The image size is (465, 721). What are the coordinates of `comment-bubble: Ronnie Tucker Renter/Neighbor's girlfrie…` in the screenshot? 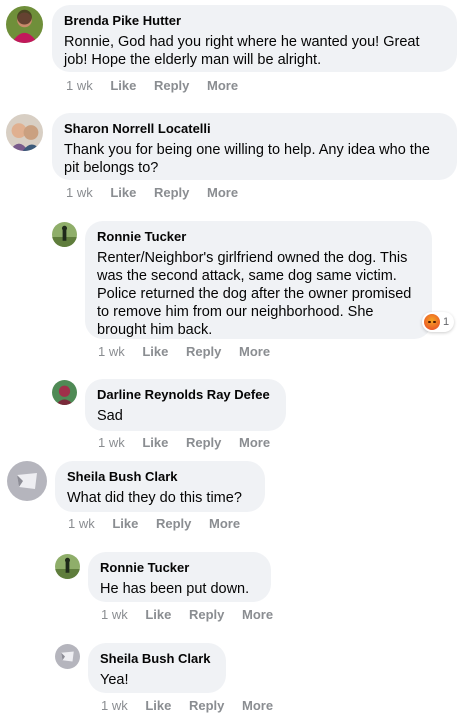 It's located at (258, 280).